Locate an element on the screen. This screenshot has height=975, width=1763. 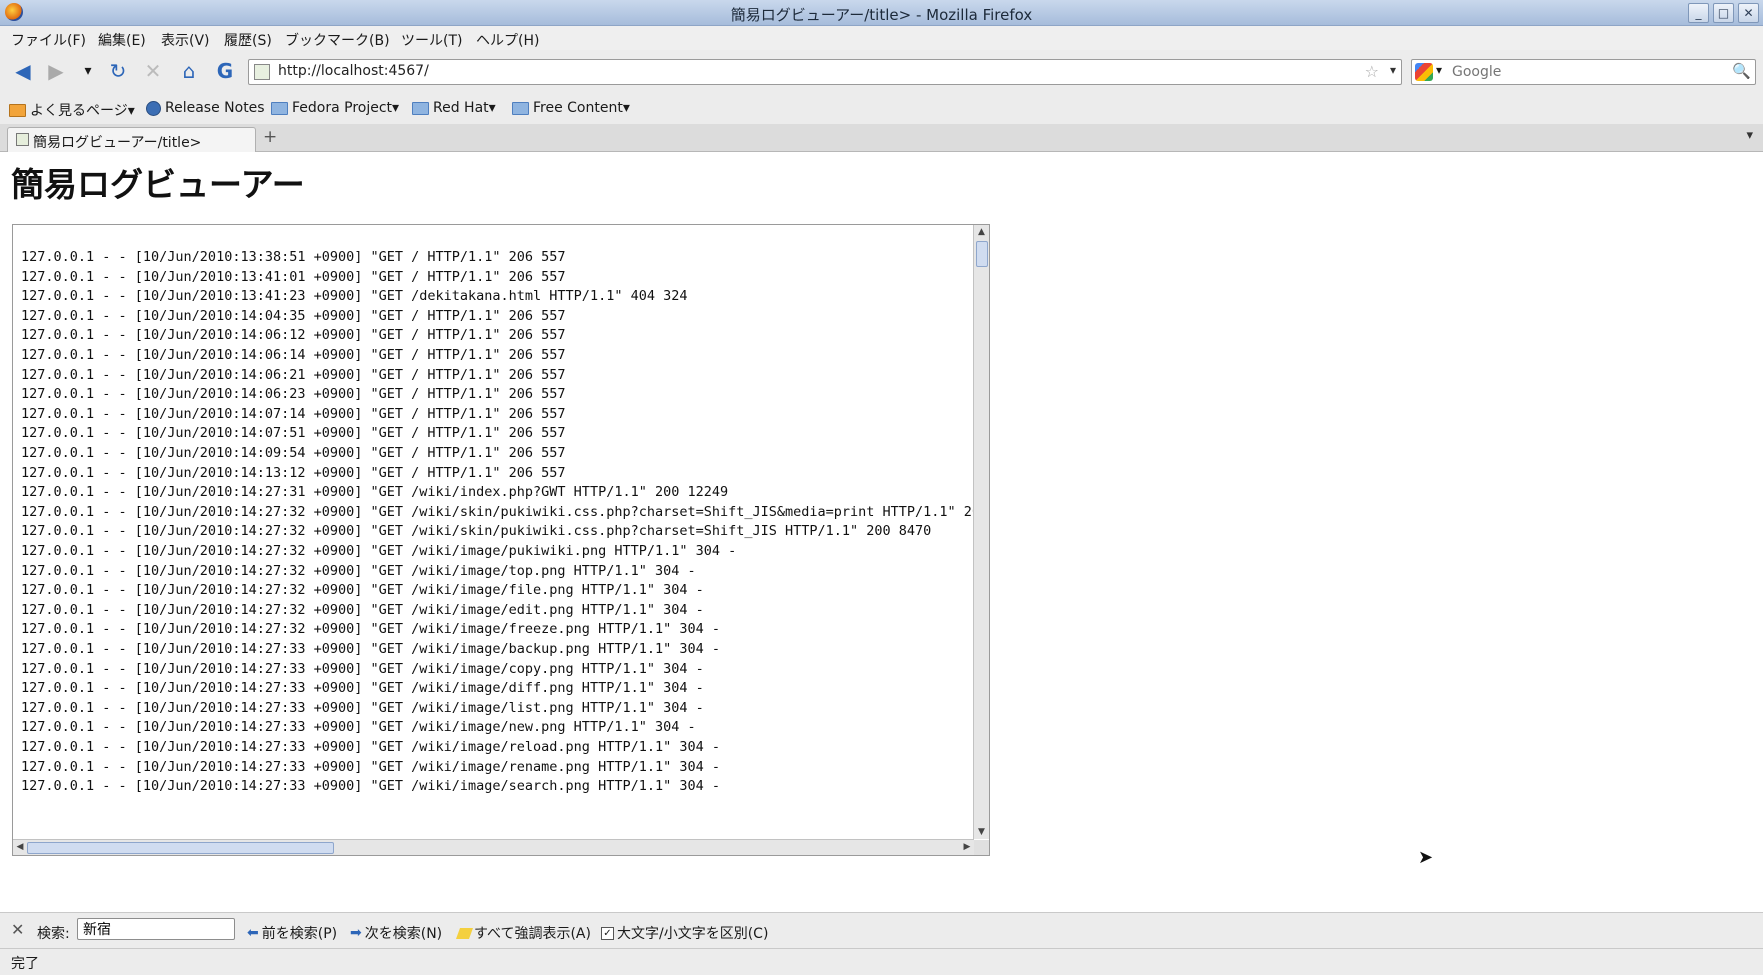
most-visited-icon is located at coordinates (17, 110).